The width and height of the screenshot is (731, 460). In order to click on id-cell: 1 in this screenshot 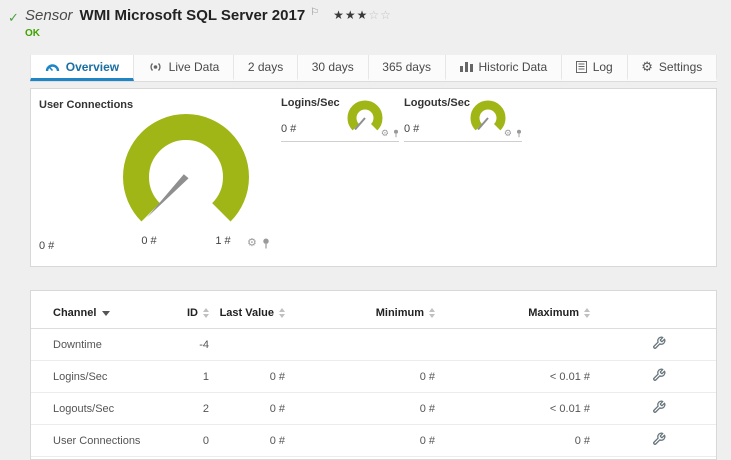, I will do `click(185, 376)`.